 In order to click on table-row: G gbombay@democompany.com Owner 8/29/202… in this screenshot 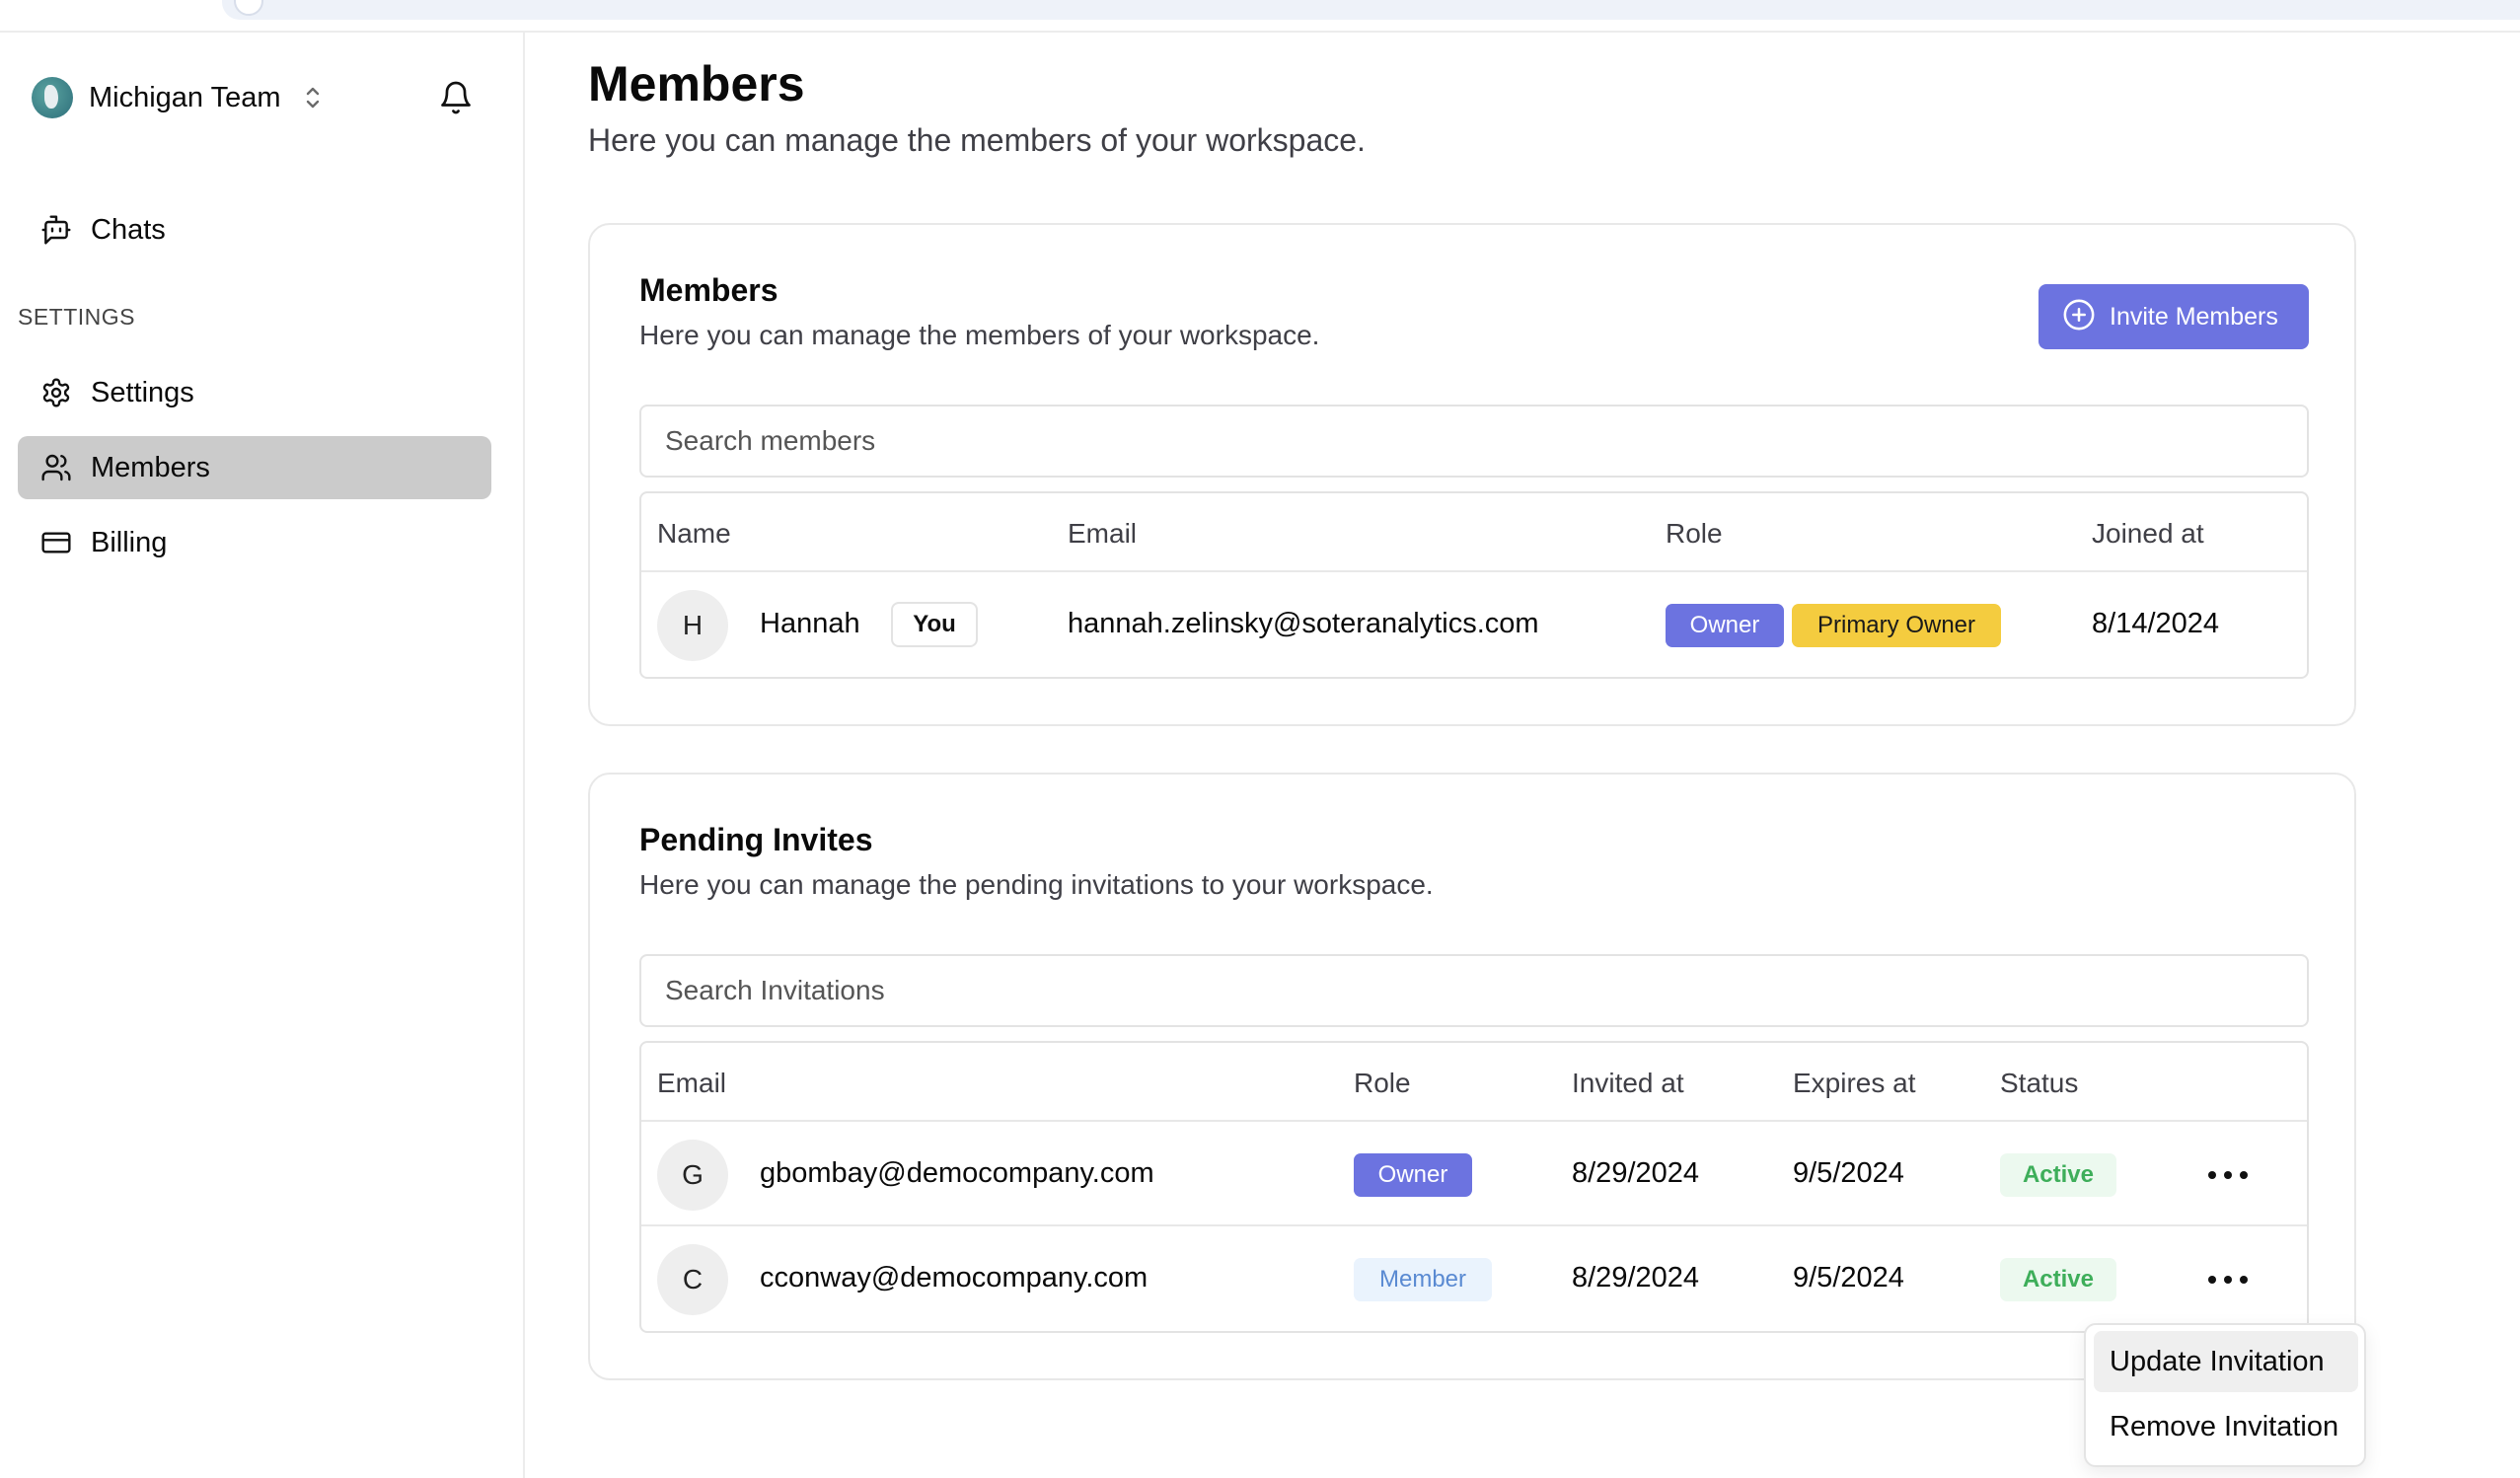, I will do `click(1474, 1175)`.